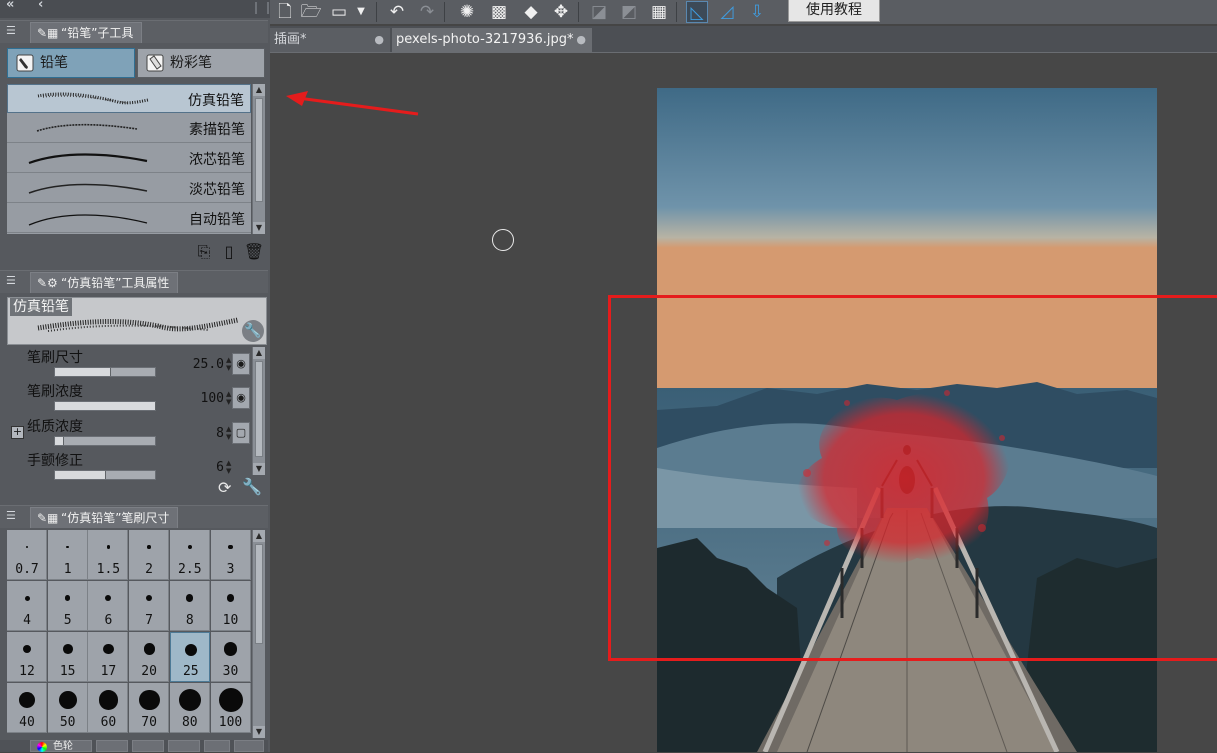  I want to click on doc-tab: 插画* ●, so click(330, 40).